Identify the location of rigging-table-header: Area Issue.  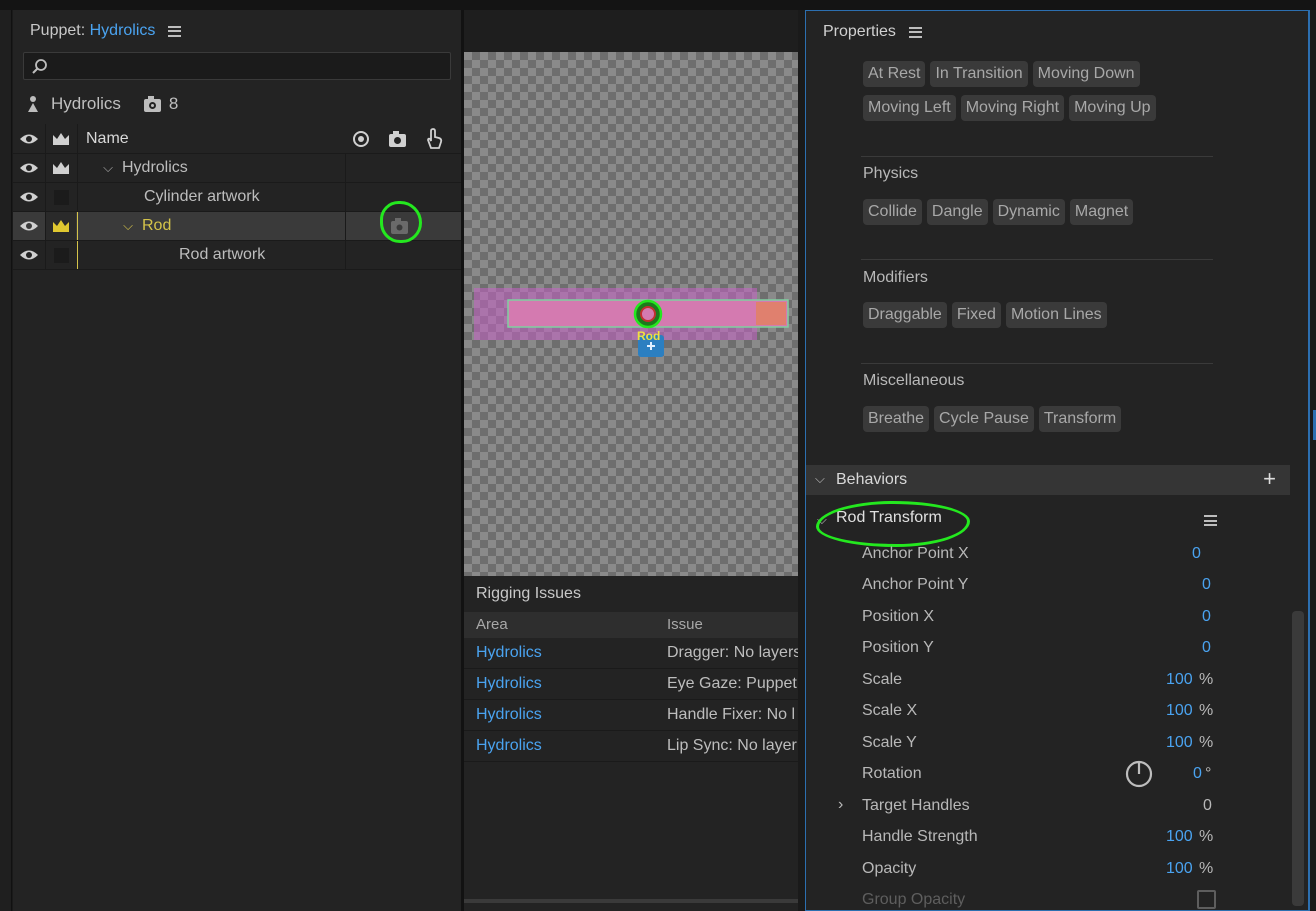
(631, 625).